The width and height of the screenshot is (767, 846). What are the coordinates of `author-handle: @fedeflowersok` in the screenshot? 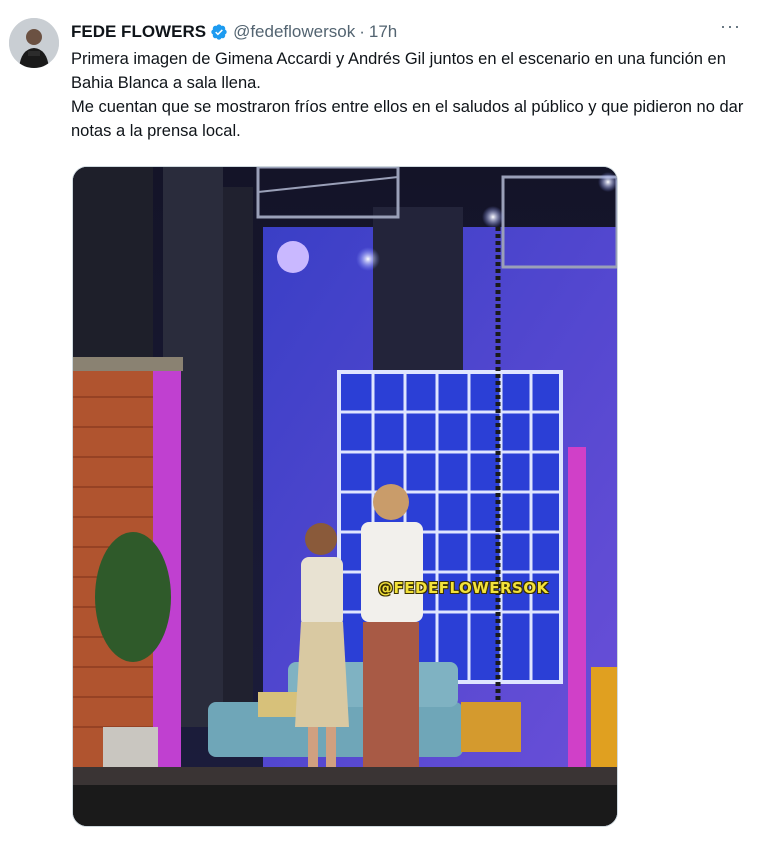 It's located at (294, 32).